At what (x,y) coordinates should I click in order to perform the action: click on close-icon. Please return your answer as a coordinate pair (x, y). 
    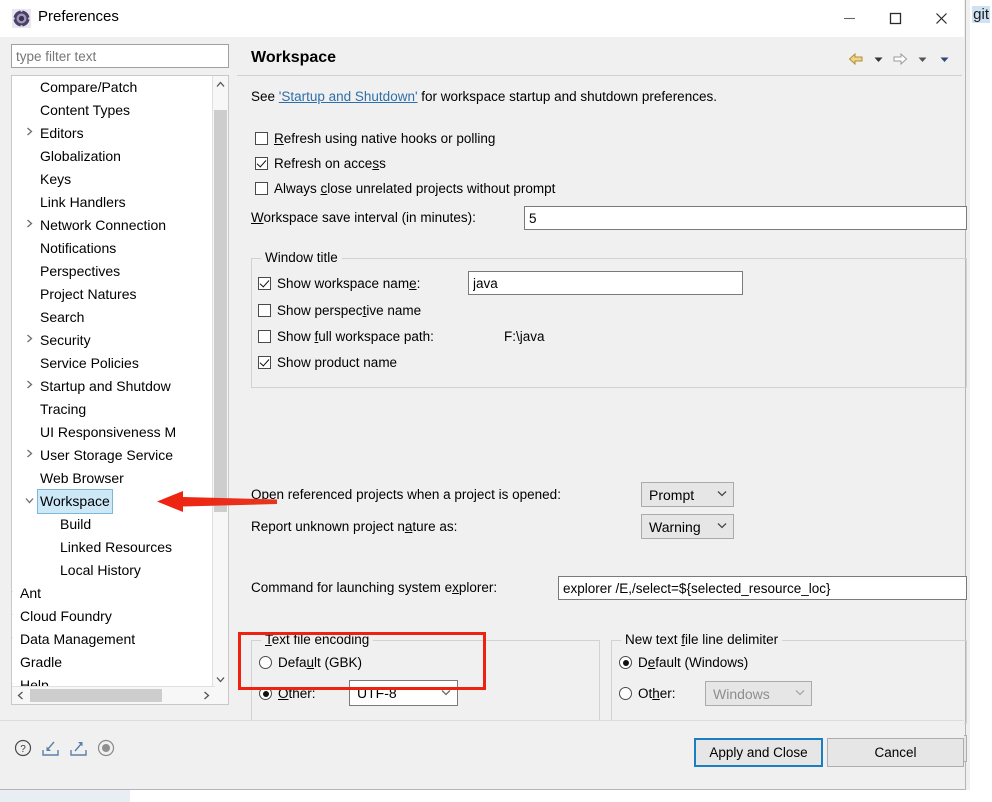
    Looking at the image, I should click on (941, 18).